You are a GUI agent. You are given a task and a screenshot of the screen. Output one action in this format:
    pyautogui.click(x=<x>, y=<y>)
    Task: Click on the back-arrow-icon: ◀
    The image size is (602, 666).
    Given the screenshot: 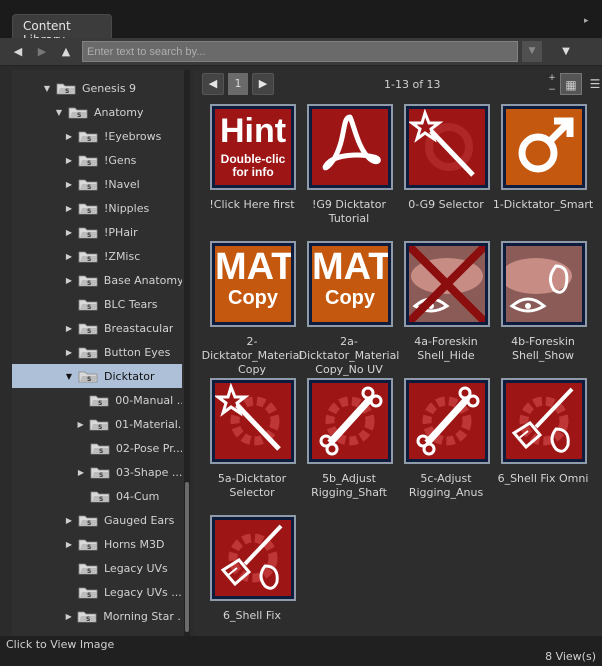 What is the action you would take?
    pyautogui.click(x=18, y=52)
    